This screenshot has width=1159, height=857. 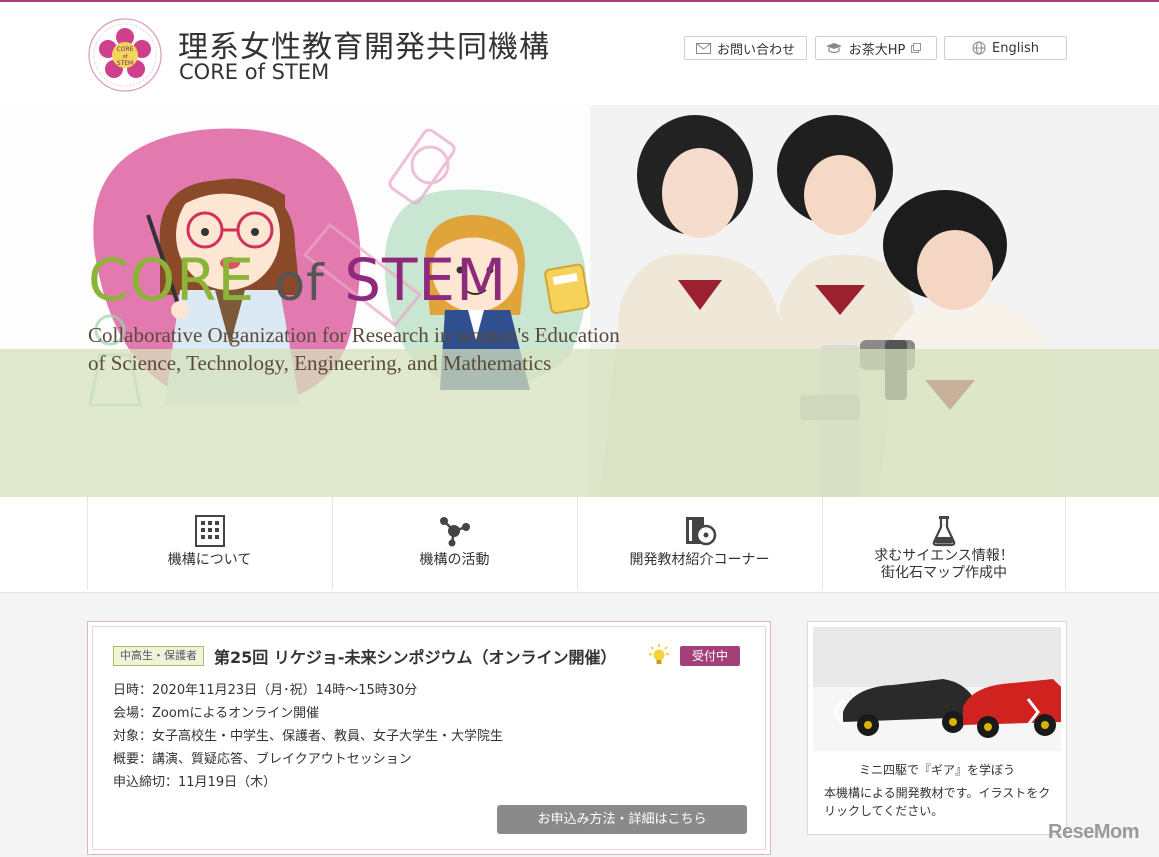 What do you see at coordinates (944, 573) in the screenshot?
I see `nav-label-science-line2: 街化石マップ作成中` at bounding box center [944, 573].